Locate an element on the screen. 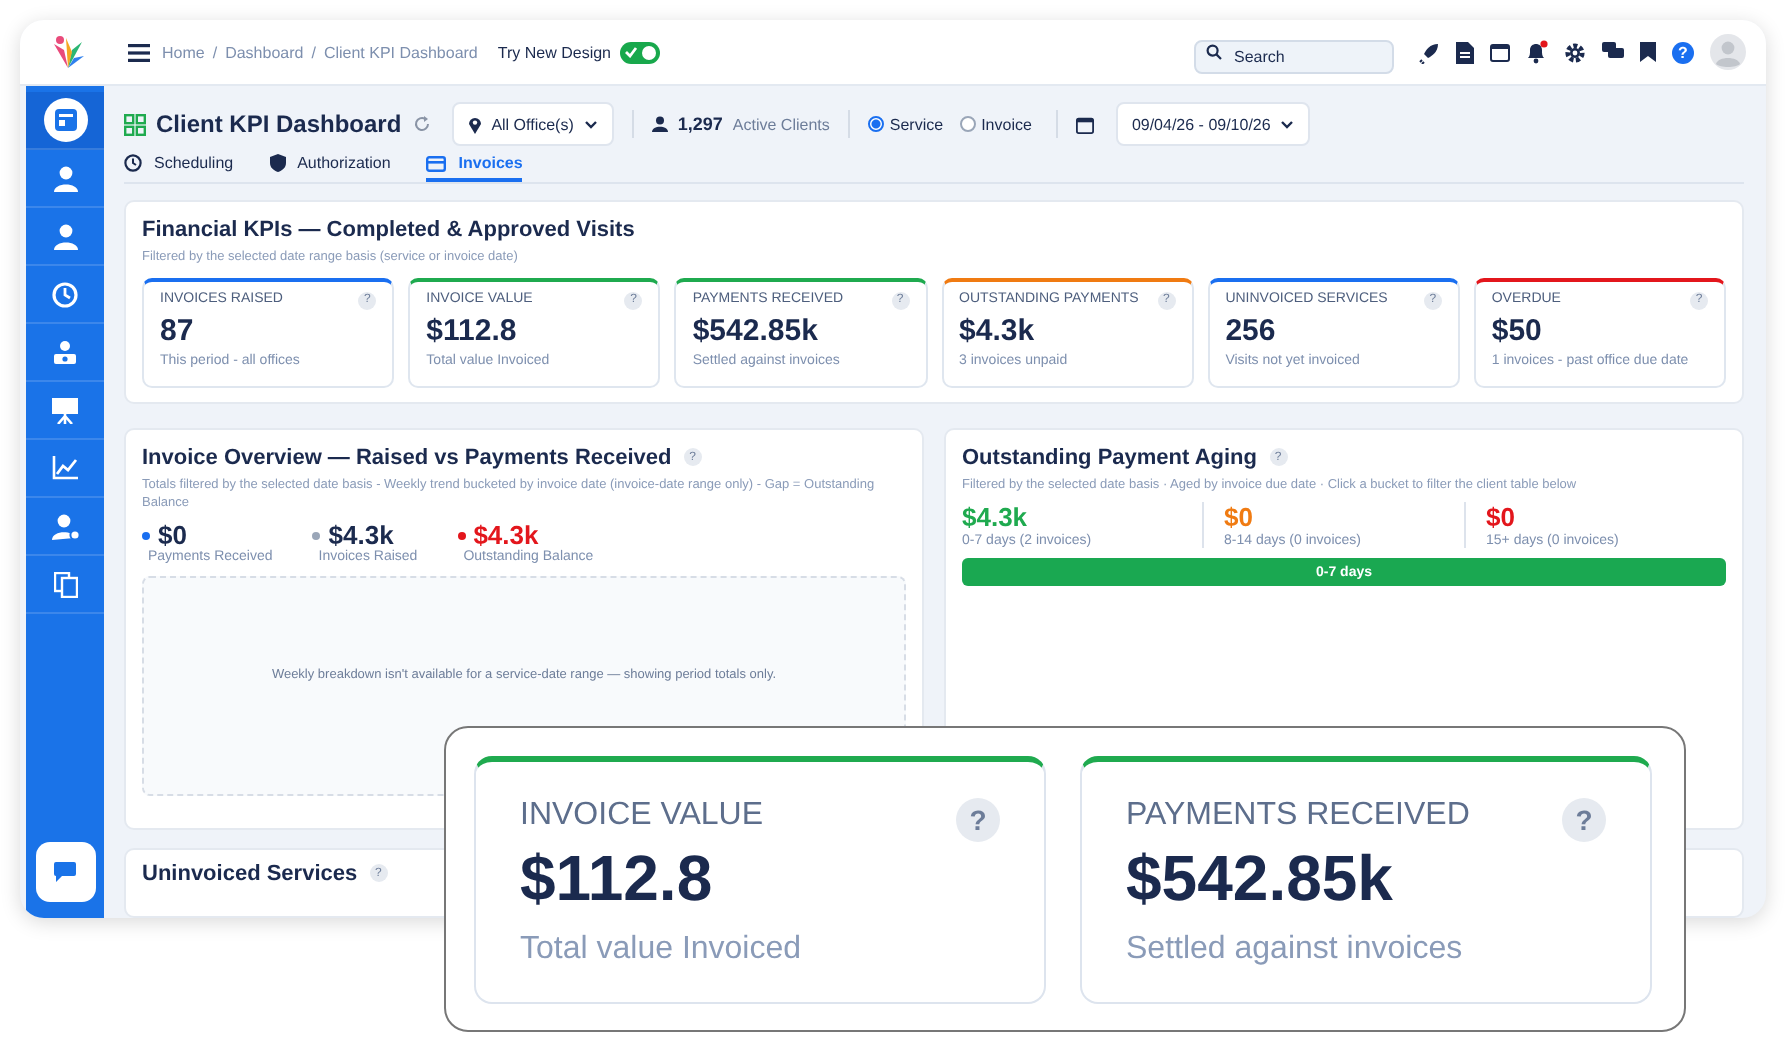 The height and width of the screenshot is (1056, 1786). panel-title: Outstanding Payment Aging is located at coordinates (1109, 457).